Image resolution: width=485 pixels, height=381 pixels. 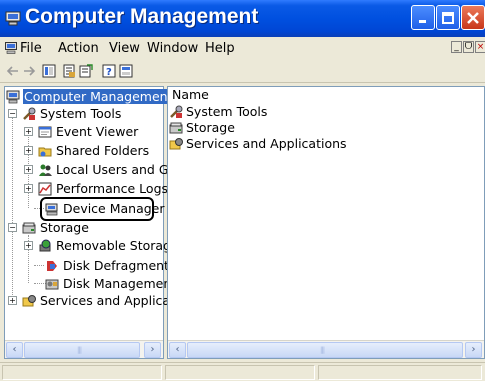 I want to click on toolbar: ?, so click(x=242, y=71).